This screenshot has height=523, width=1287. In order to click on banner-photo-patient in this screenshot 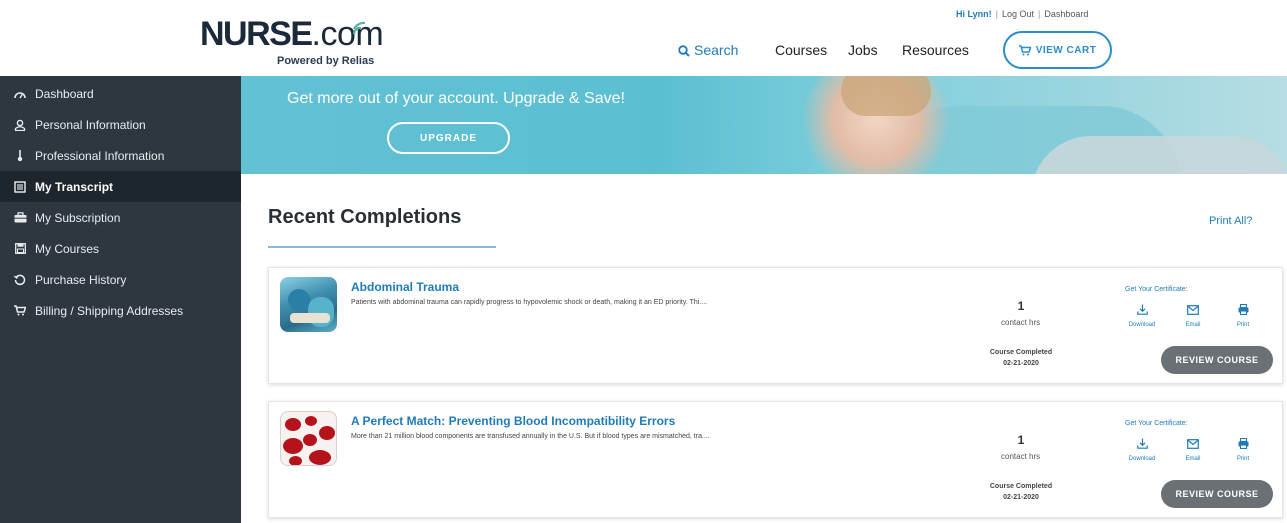, I will do `click(1159, 155)`.